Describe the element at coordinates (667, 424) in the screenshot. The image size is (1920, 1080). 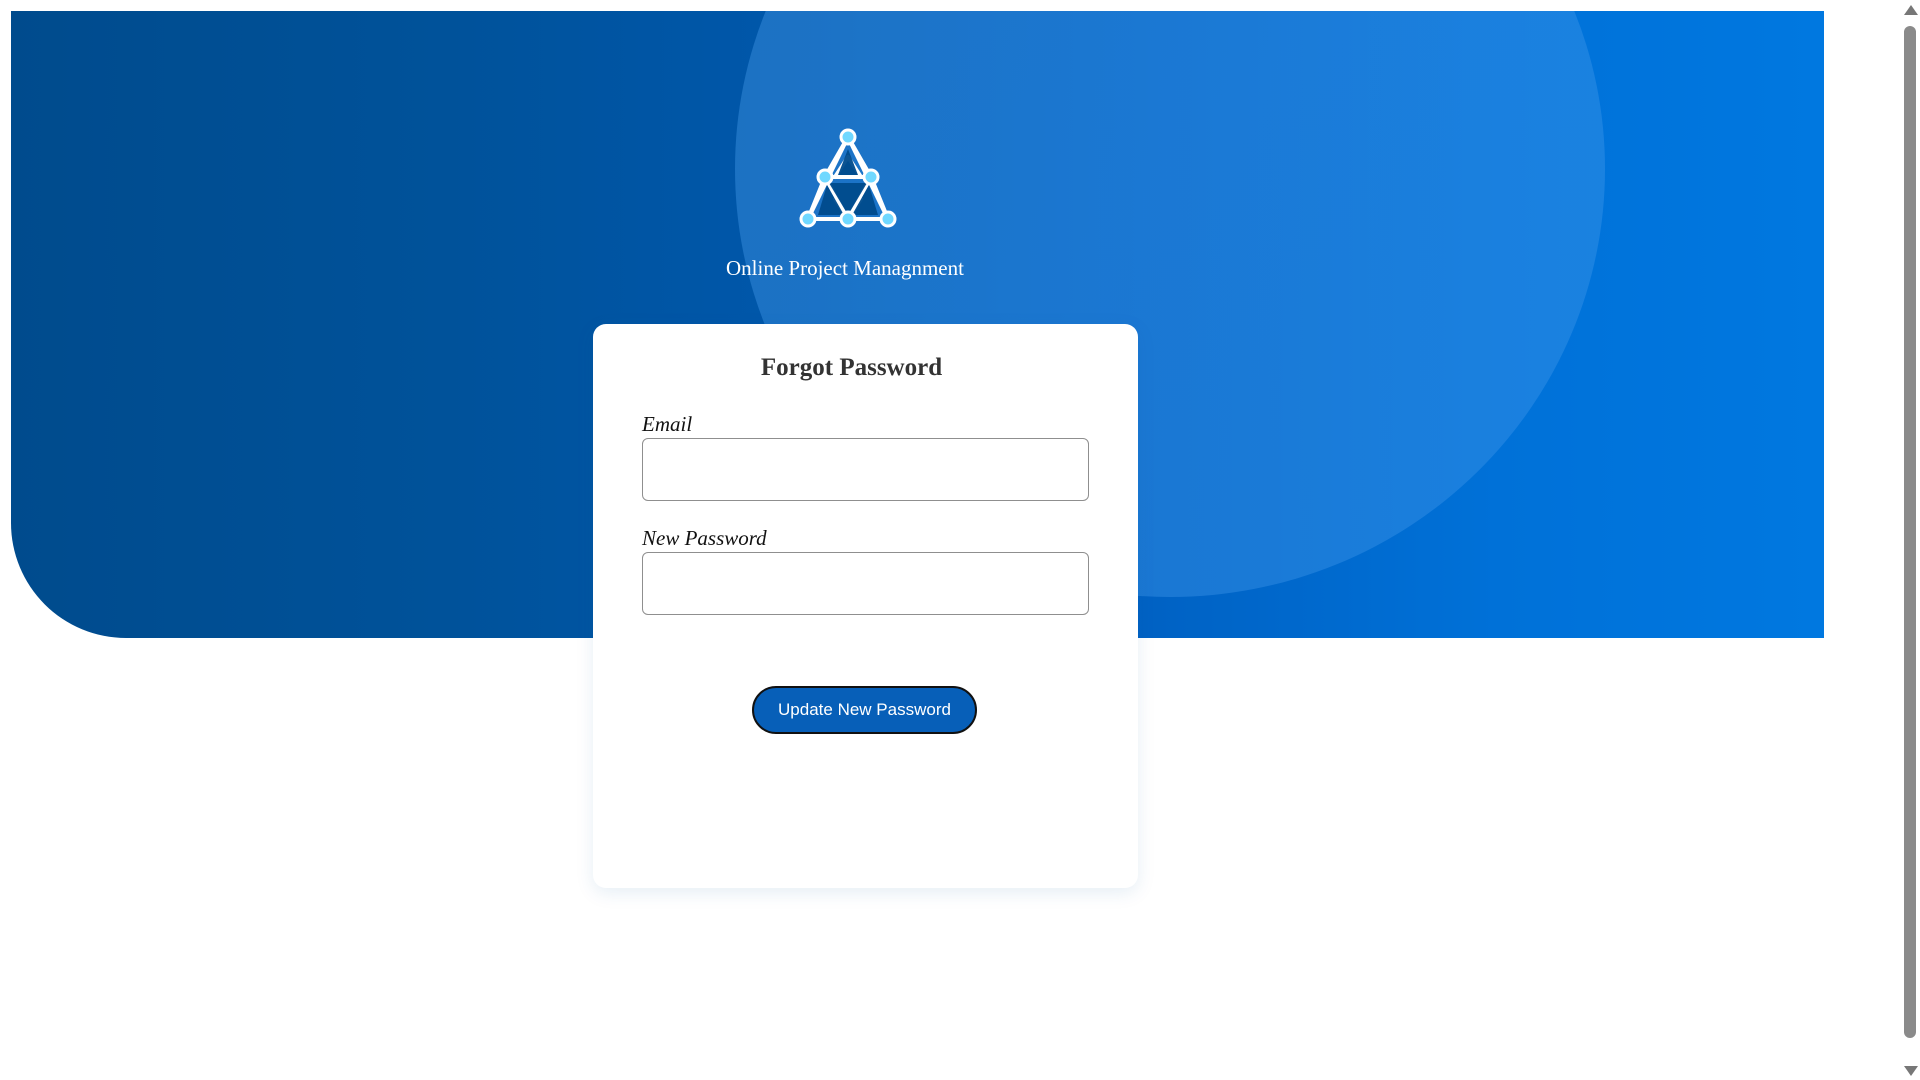
I see `email-label: Email` at that location.